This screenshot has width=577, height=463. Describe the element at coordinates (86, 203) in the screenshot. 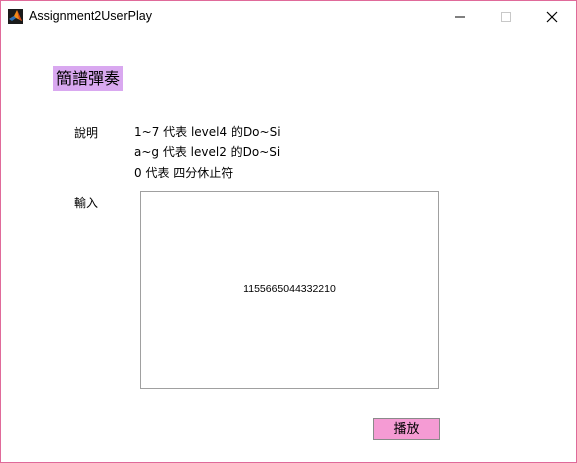

I see `input-label: 輸入` at that location.